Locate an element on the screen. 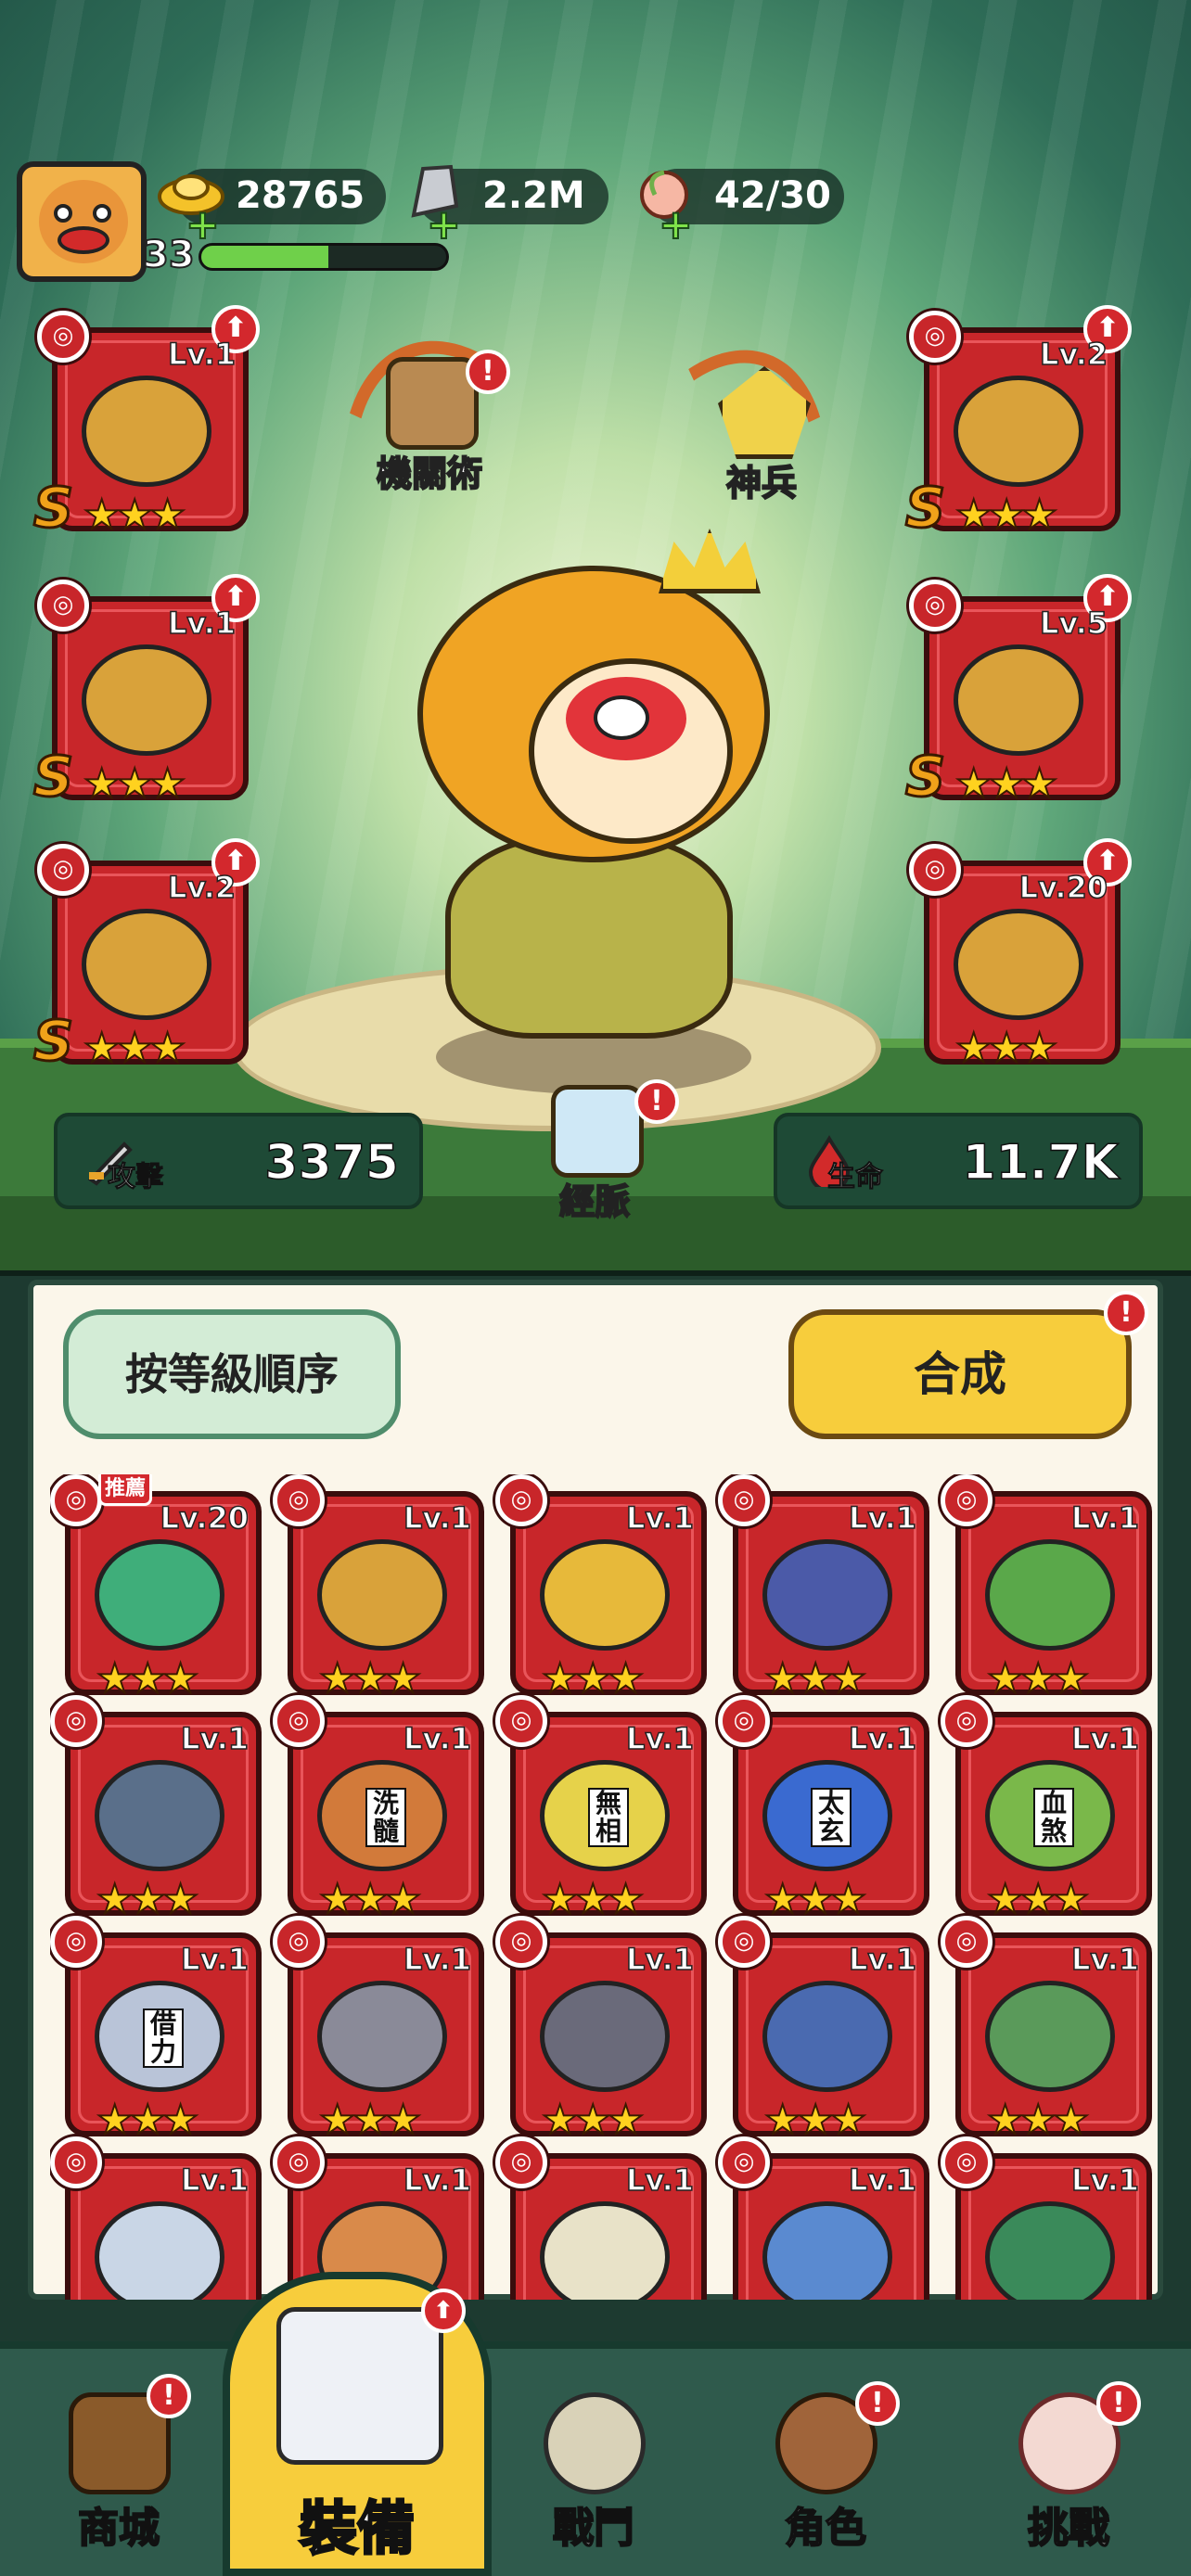  nav-challenge: ! 挑戰 is located at coordinates (1068, 2472).